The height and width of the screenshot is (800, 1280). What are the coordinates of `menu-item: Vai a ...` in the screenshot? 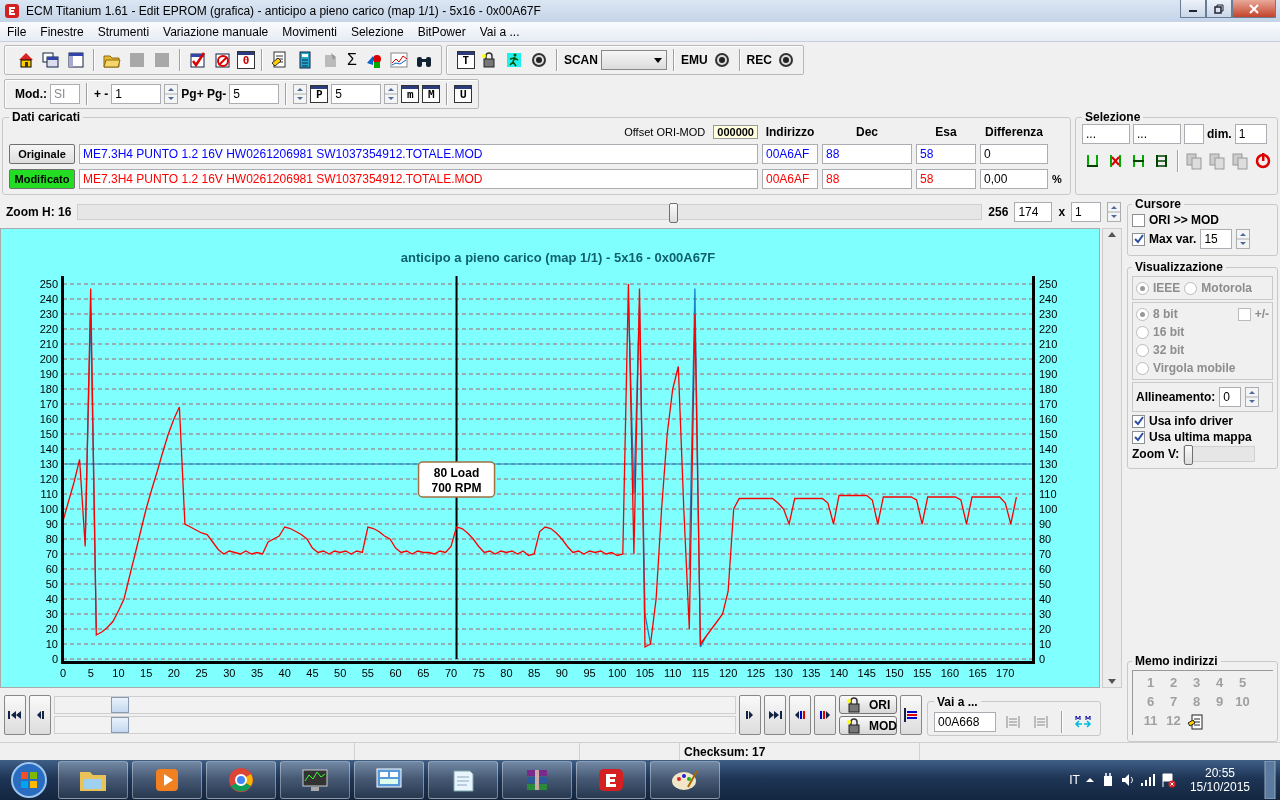 It's located at (499, 31).